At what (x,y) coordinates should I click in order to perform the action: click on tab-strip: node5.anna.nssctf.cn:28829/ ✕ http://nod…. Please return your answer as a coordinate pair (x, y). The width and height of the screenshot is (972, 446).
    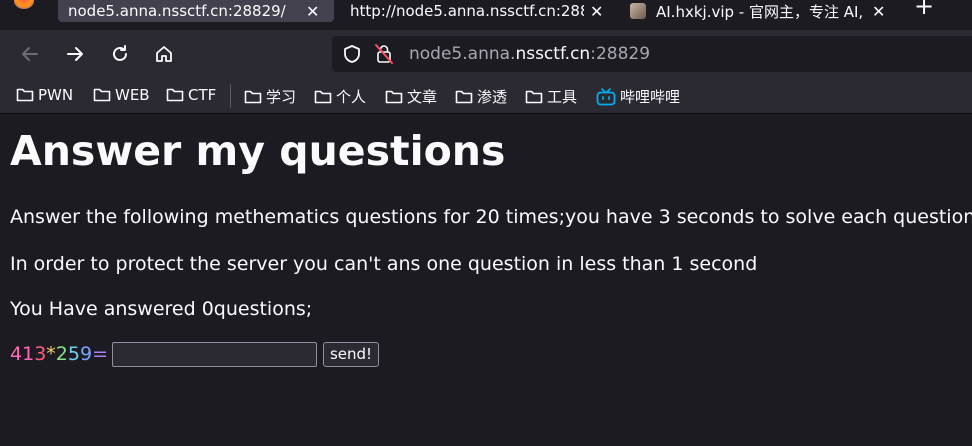
    Looking at the image, I should click on (486, 15).